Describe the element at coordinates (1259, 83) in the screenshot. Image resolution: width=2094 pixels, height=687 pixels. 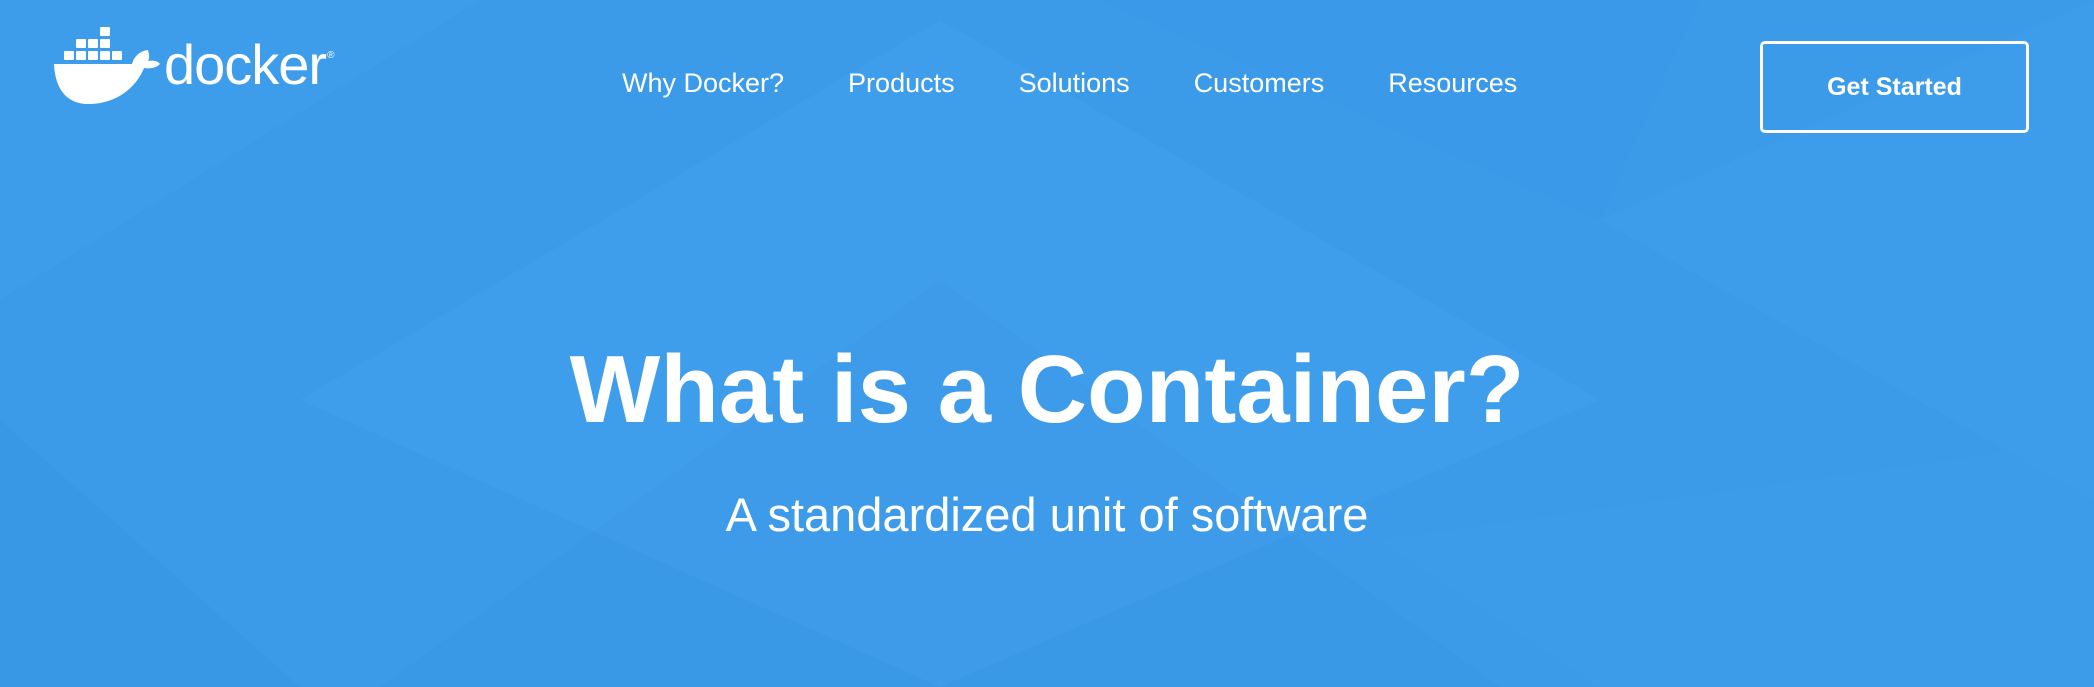
I see `nav-item-customers: Customers` at that location.